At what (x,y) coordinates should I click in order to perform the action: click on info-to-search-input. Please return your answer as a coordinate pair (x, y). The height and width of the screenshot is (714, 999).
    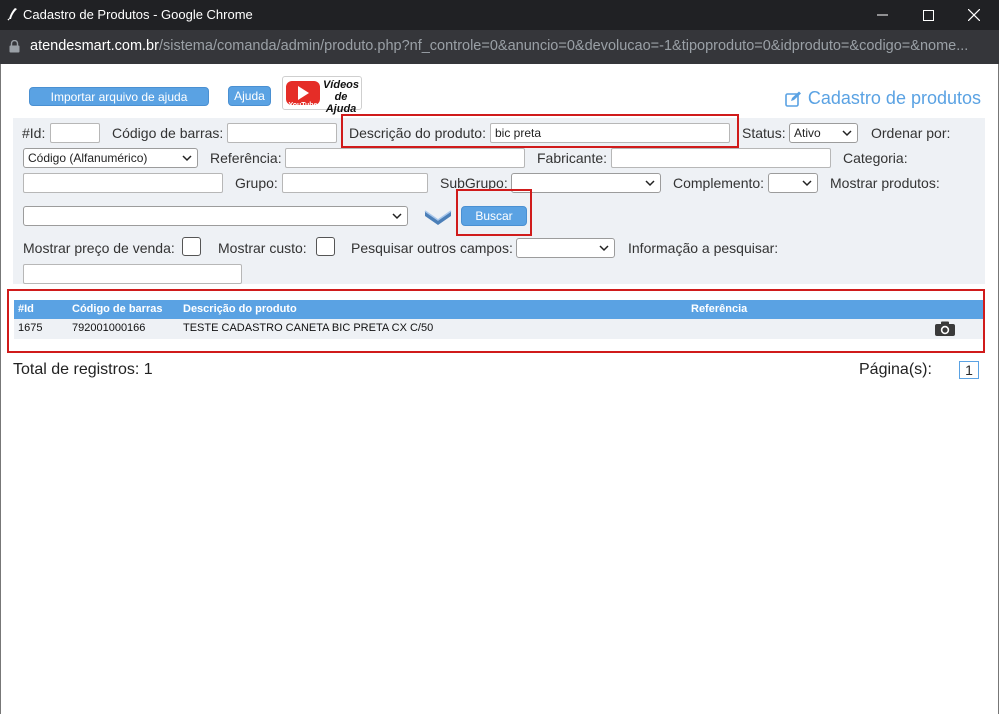
    Looking at the image, I should click on (132, 274).